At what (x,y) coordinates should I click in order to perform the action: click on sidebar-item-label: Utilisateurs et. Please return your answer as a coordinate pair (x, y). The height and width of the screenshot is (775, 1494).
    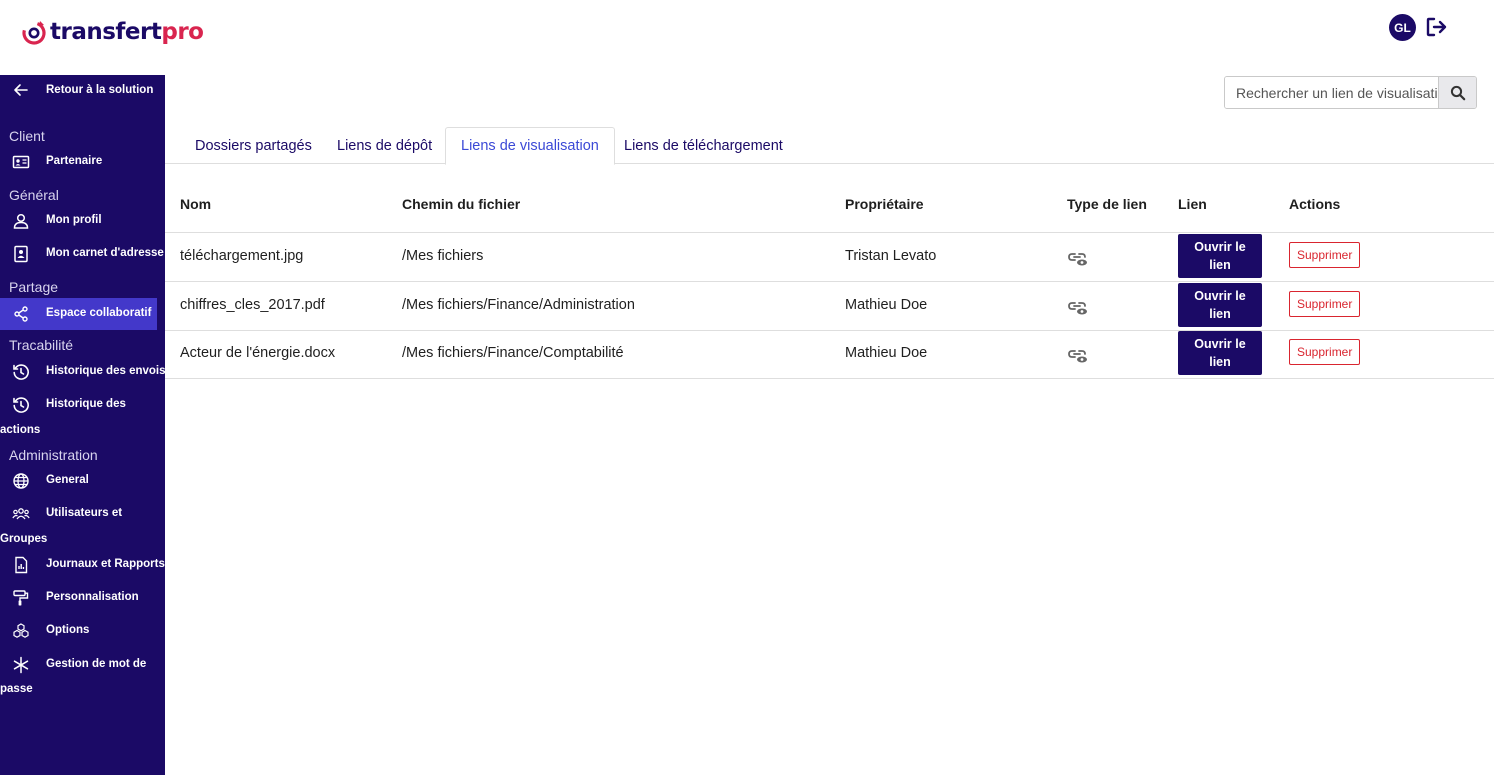
    Looking at the image, I should click on (84, 513).